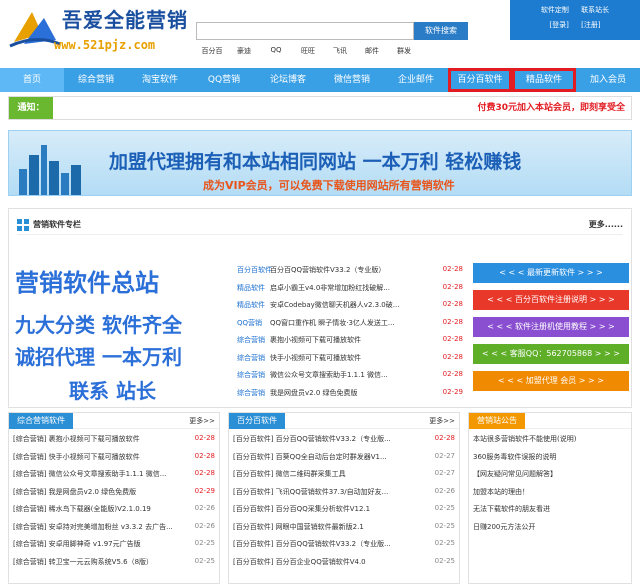 The image size is (640, 584). What do you see at coordinates (120, 333) in the screenshot?
I see `promo-ad: 营销软件总站 九大分类 软件齐全 诚招代理 一本万利 联系 站长` at bounding box center [120, 333].